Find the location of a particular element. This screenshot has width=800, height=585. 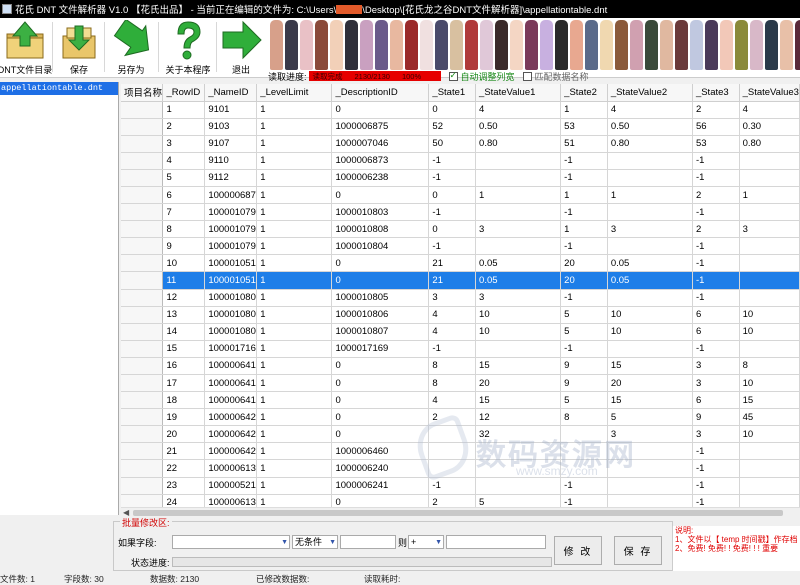

auto-adjust-columns-checkbox: 自动调整列宽 is located at coordinates (481, 76).